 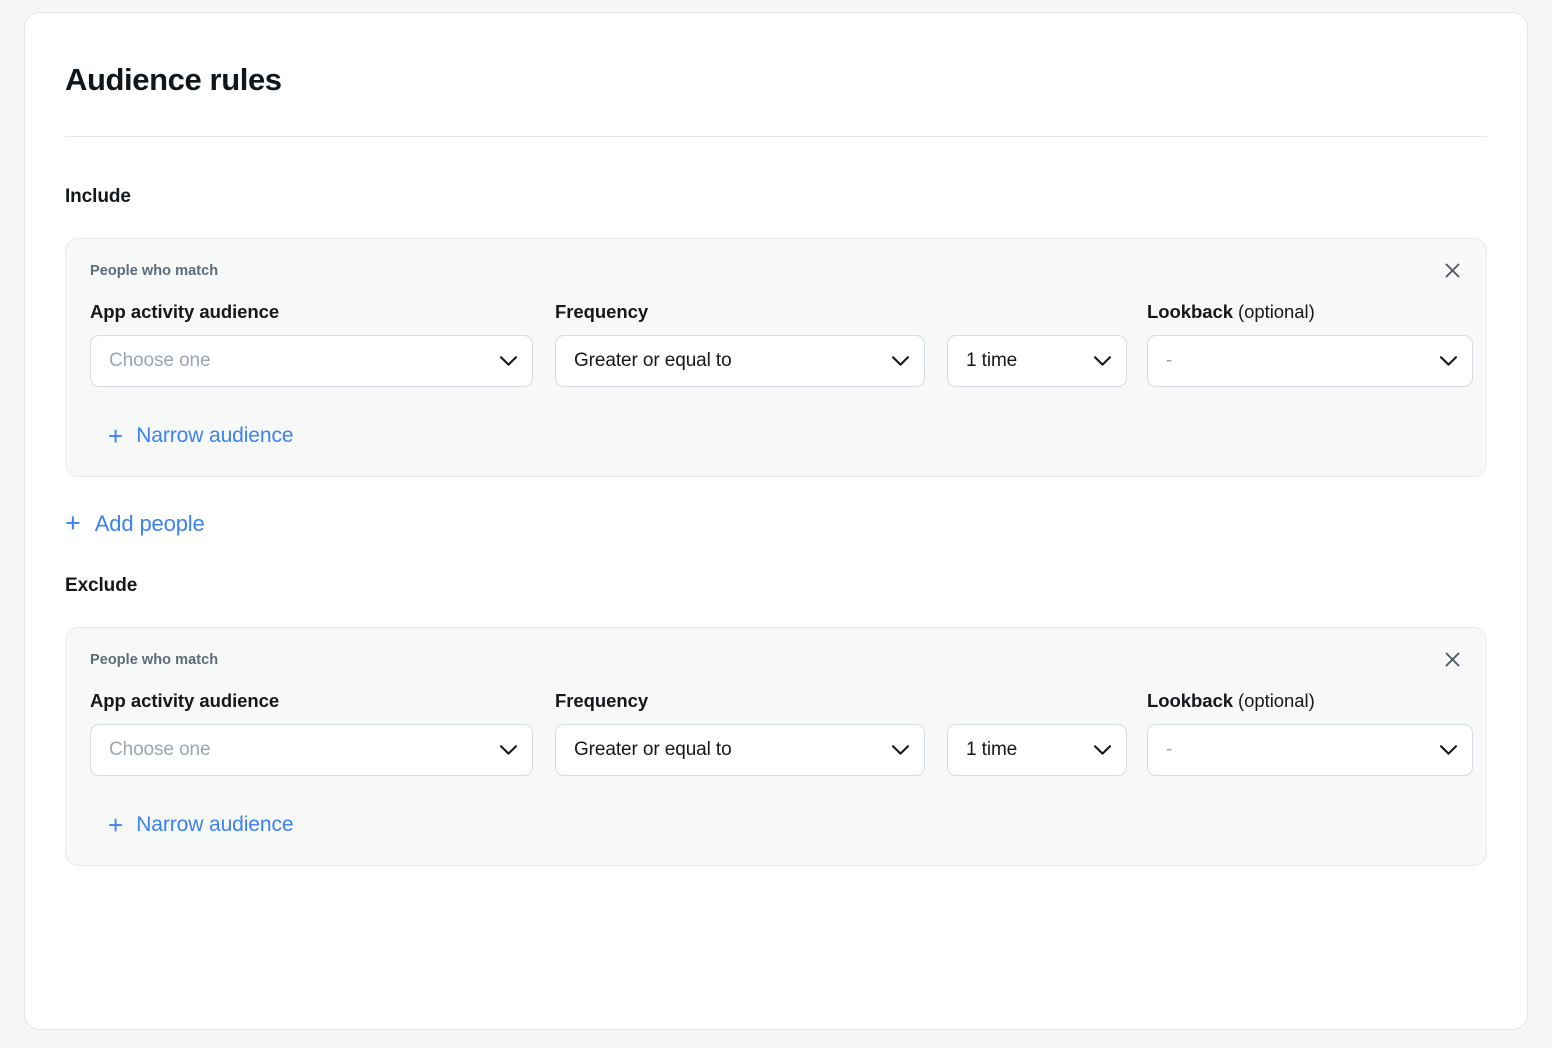 What do you see at coordinates (992, 750) in the screenshot?
I see `select-value-frequency-count-exclude: 1 time` at bounding box center [992, 750].